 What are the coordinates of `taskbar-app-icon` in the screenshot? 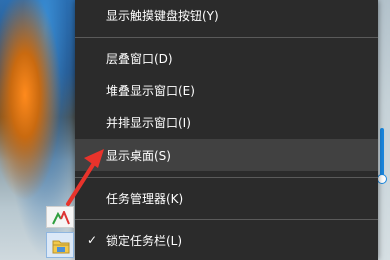 It's located at (60, 217).